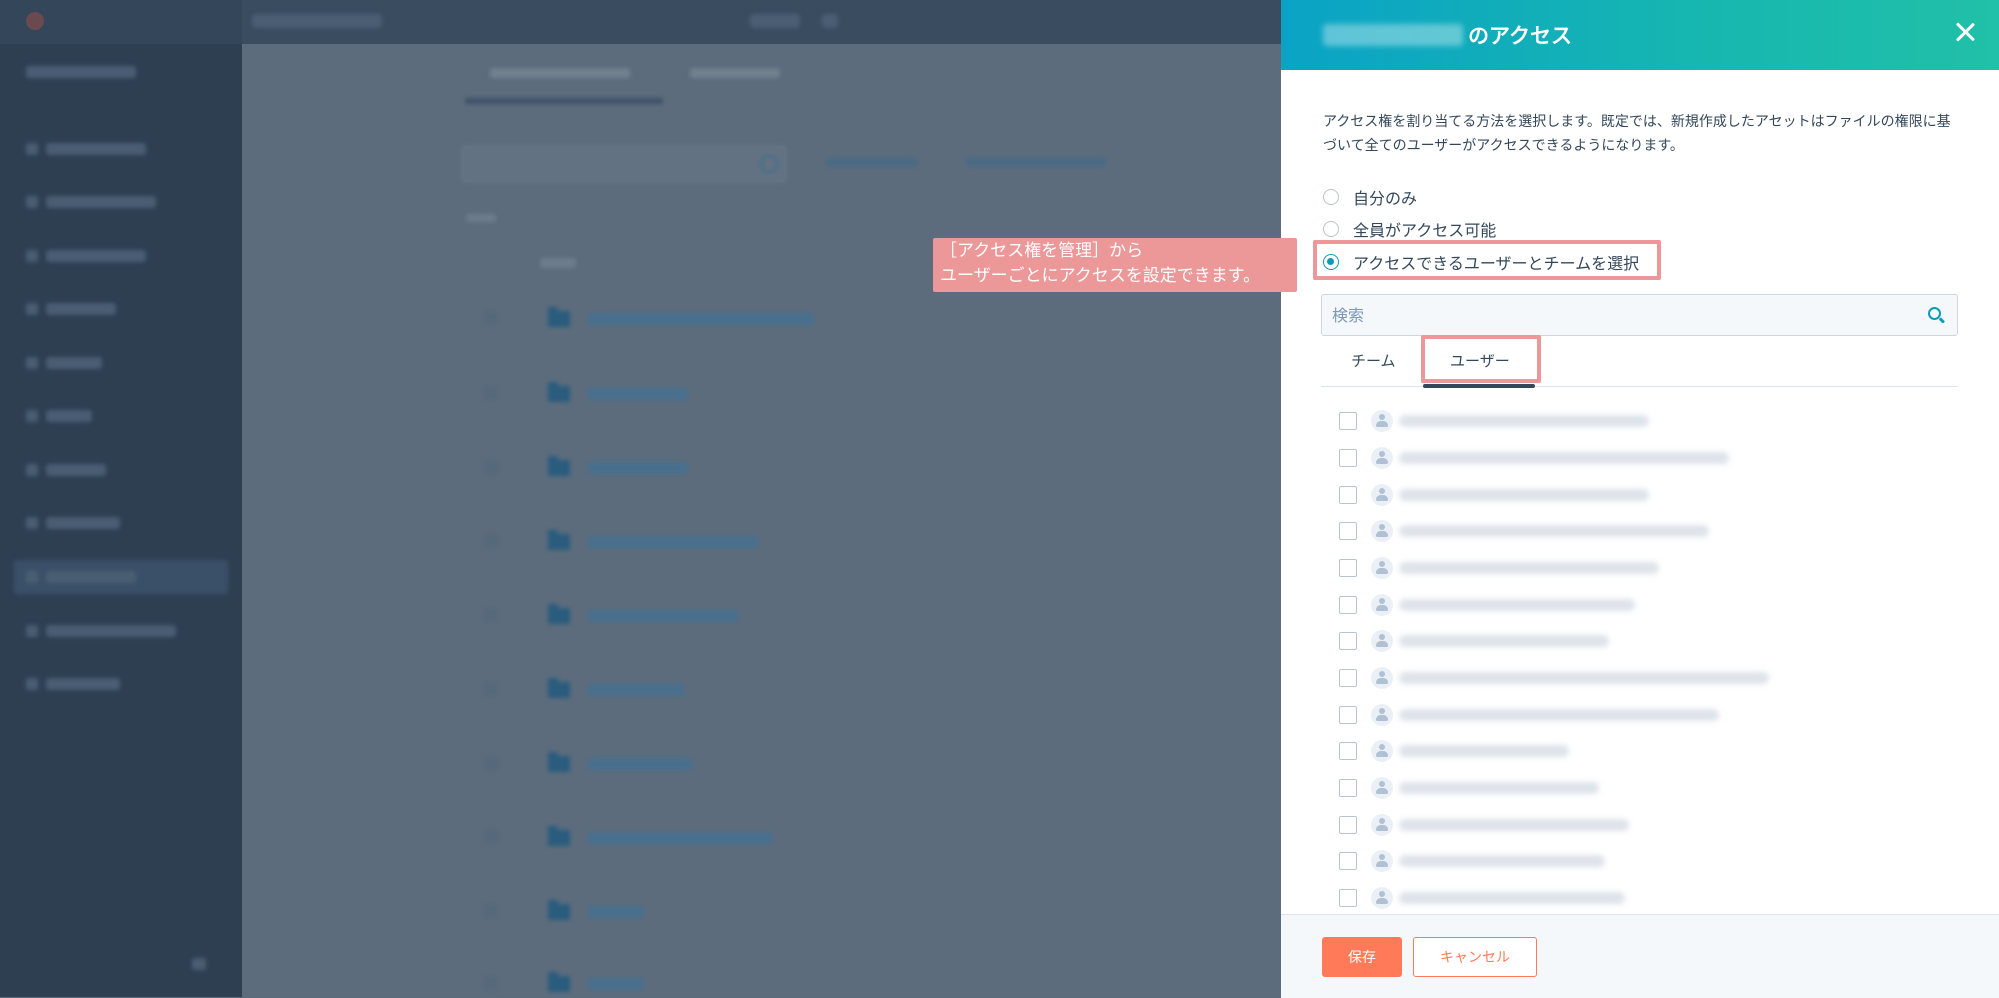 The image size is (1999, 998). What do you see at coordinates (1640, 956) in the screenshot?
I see `panel-footer: 保存 キャンセル` at bounding box center [1640, 956].